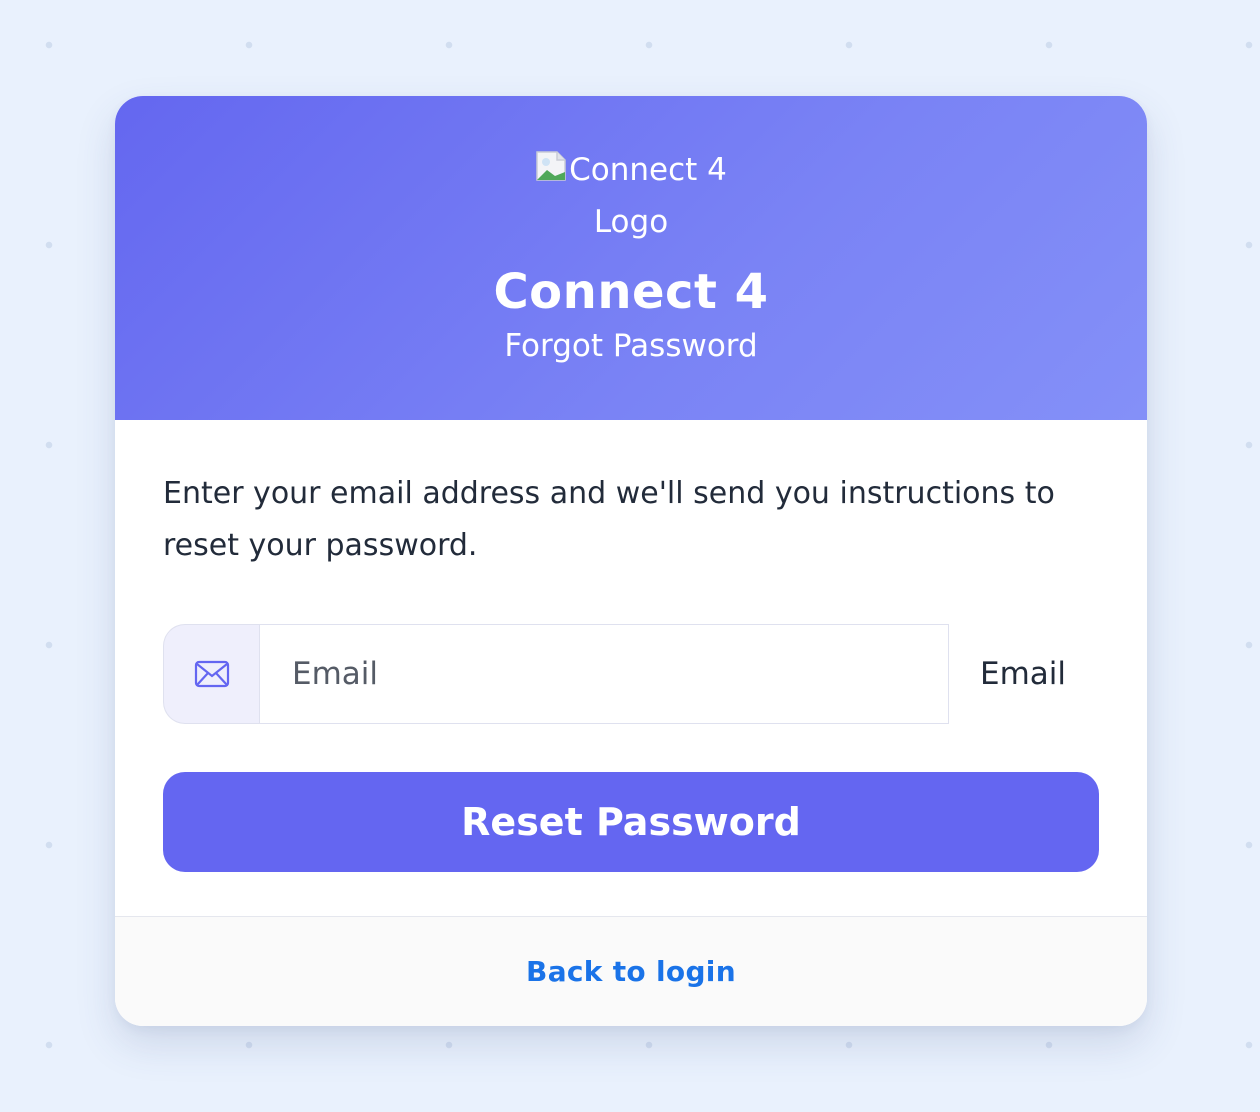  I want to click on email-input-group: Email, so click(631, 674).